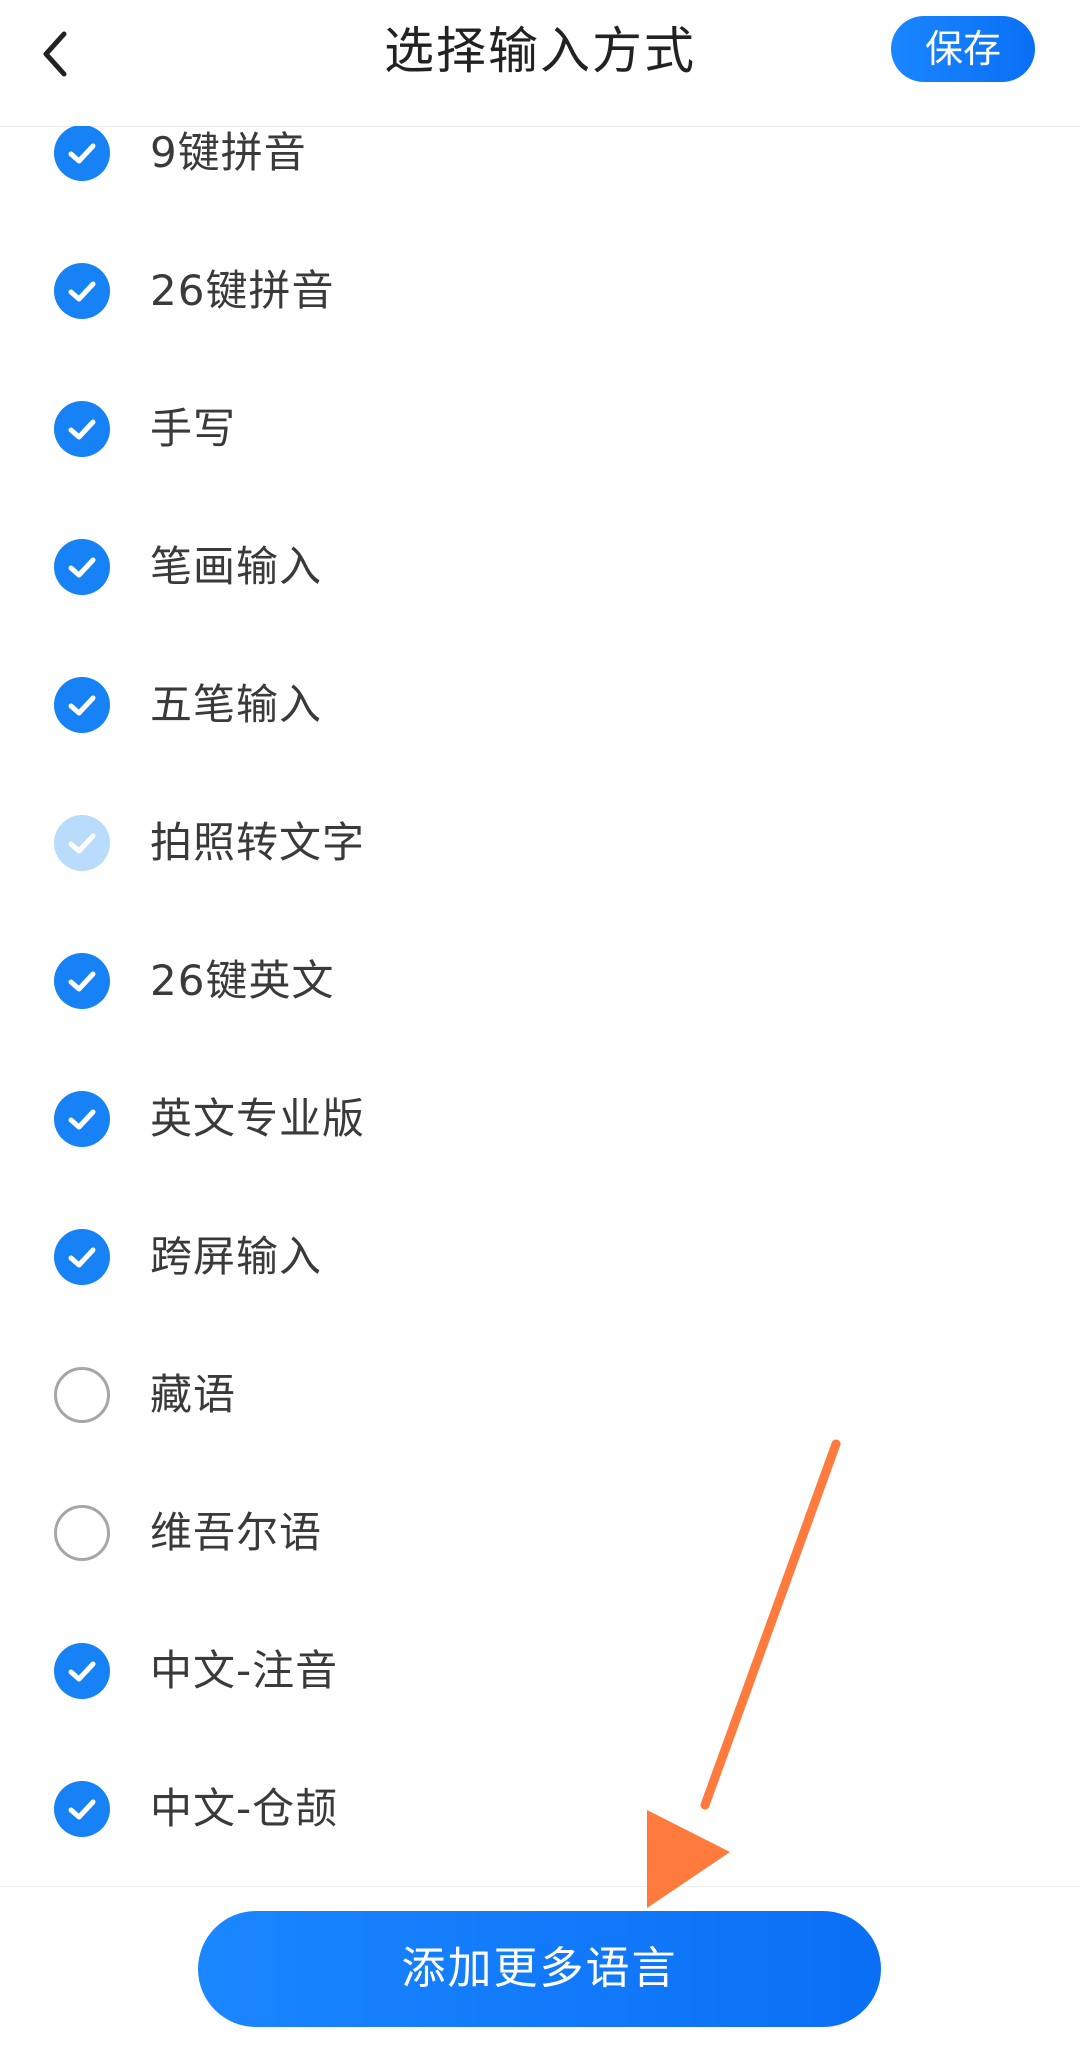 The height and width of the screenshot is (2056, 1080). Describe the element at coordinates (242, 290) in the screenshot. I see `list-item-label: 26键拼音` at that location.